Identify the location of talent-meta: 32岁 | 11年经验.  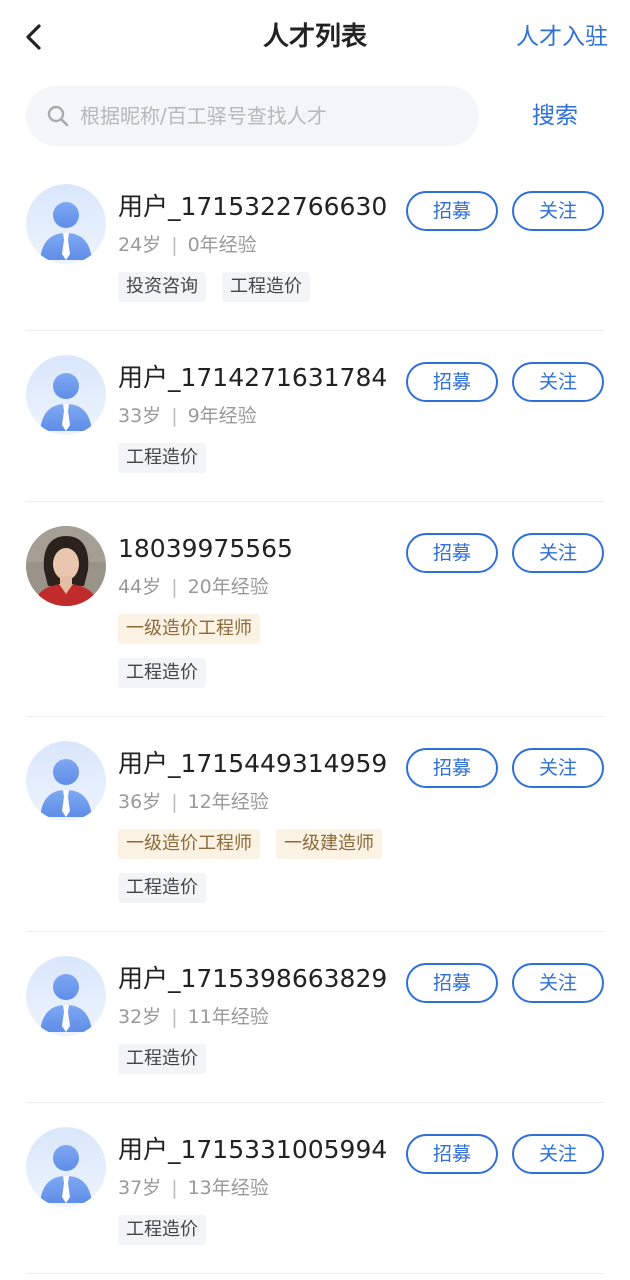
(361, 1017).